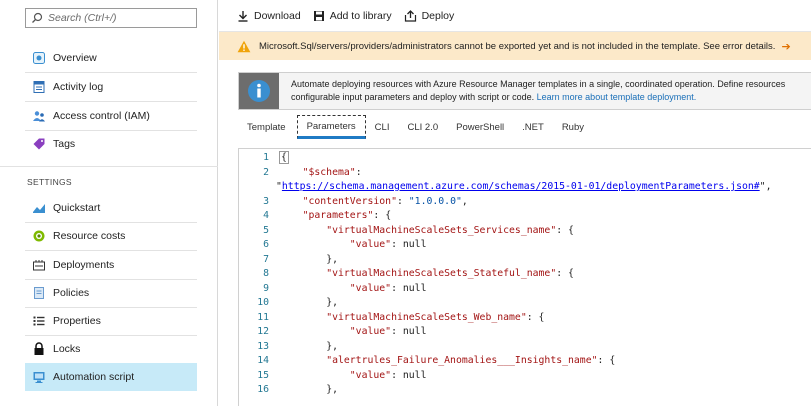  What do you see at coordinates (525, 391) in the screenshot?
I see `code-line: 16 },` at bounding box center [525, 391].